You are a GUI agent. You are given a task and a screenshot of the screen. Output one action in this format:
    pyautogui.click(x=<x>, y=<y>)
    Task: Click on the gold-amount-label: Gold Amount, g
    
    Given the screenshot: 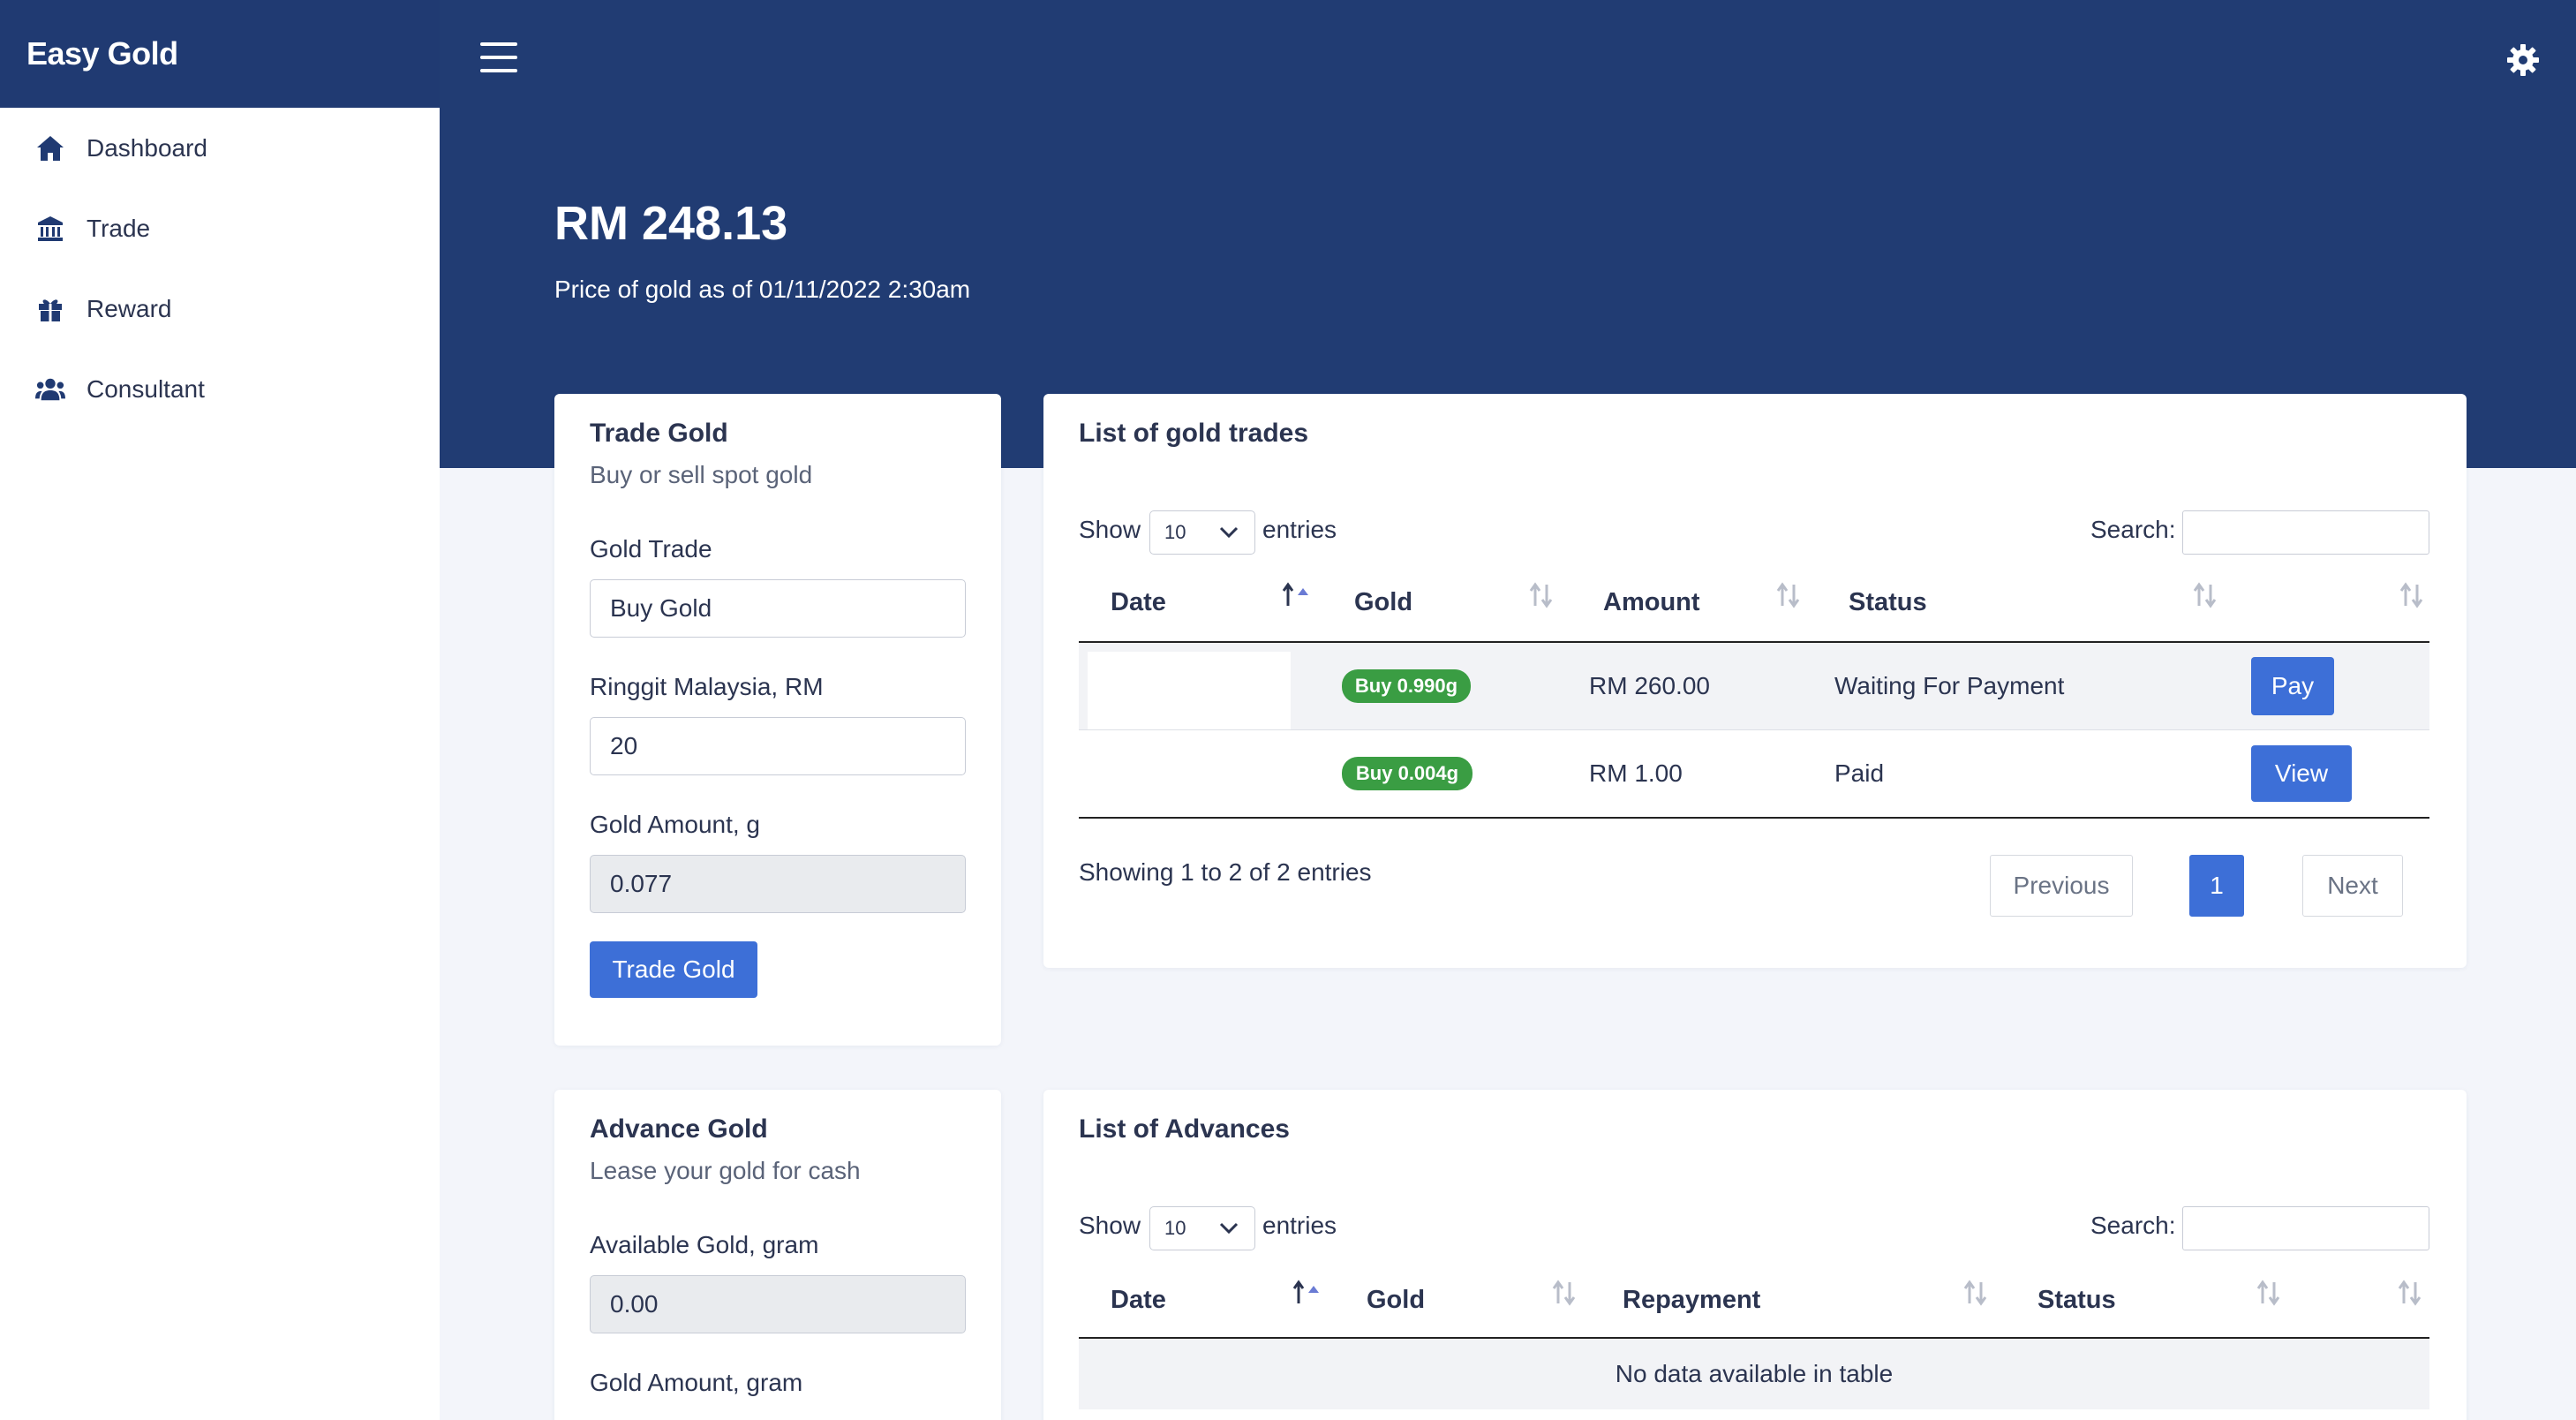 What is the action you would take?
    pyautogui.click(x=676, y=825)
    